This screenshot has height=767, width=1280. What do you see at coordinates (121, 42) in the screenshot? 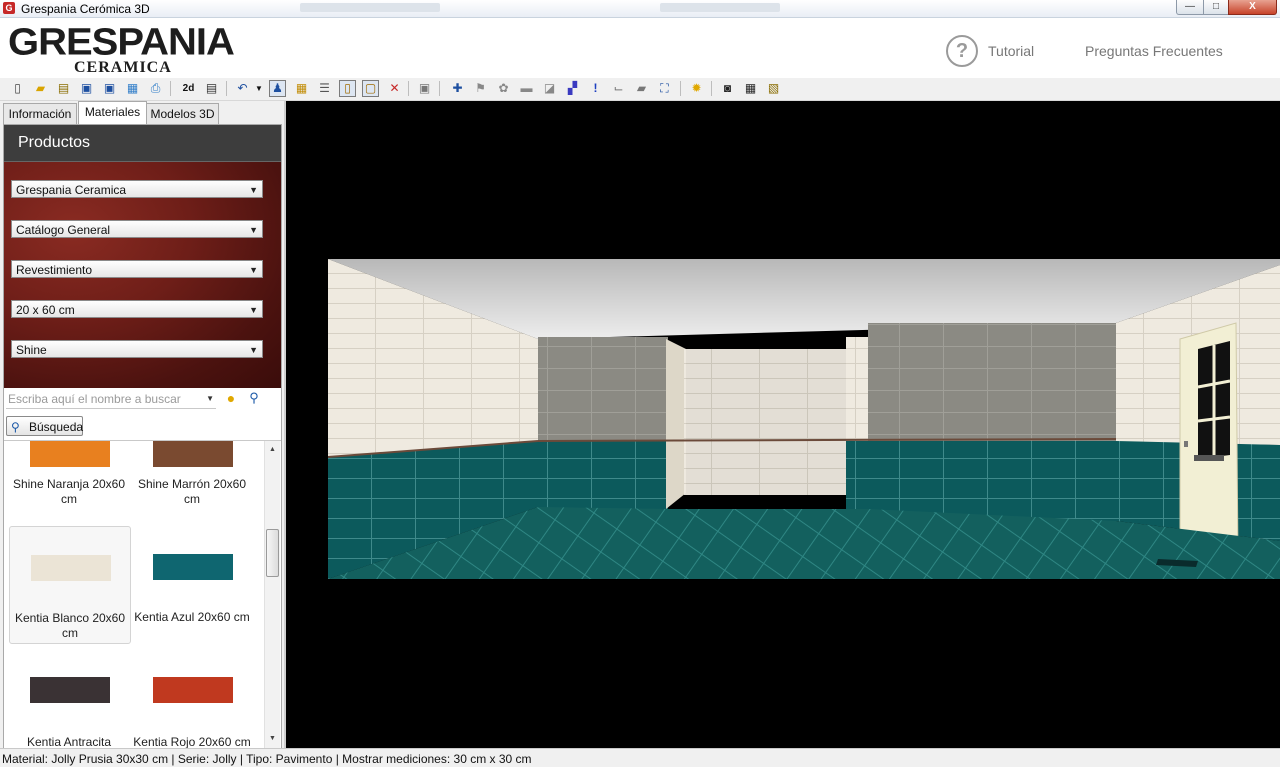
I see `logo: GRESPANIA` at bounding box center [121, 42].